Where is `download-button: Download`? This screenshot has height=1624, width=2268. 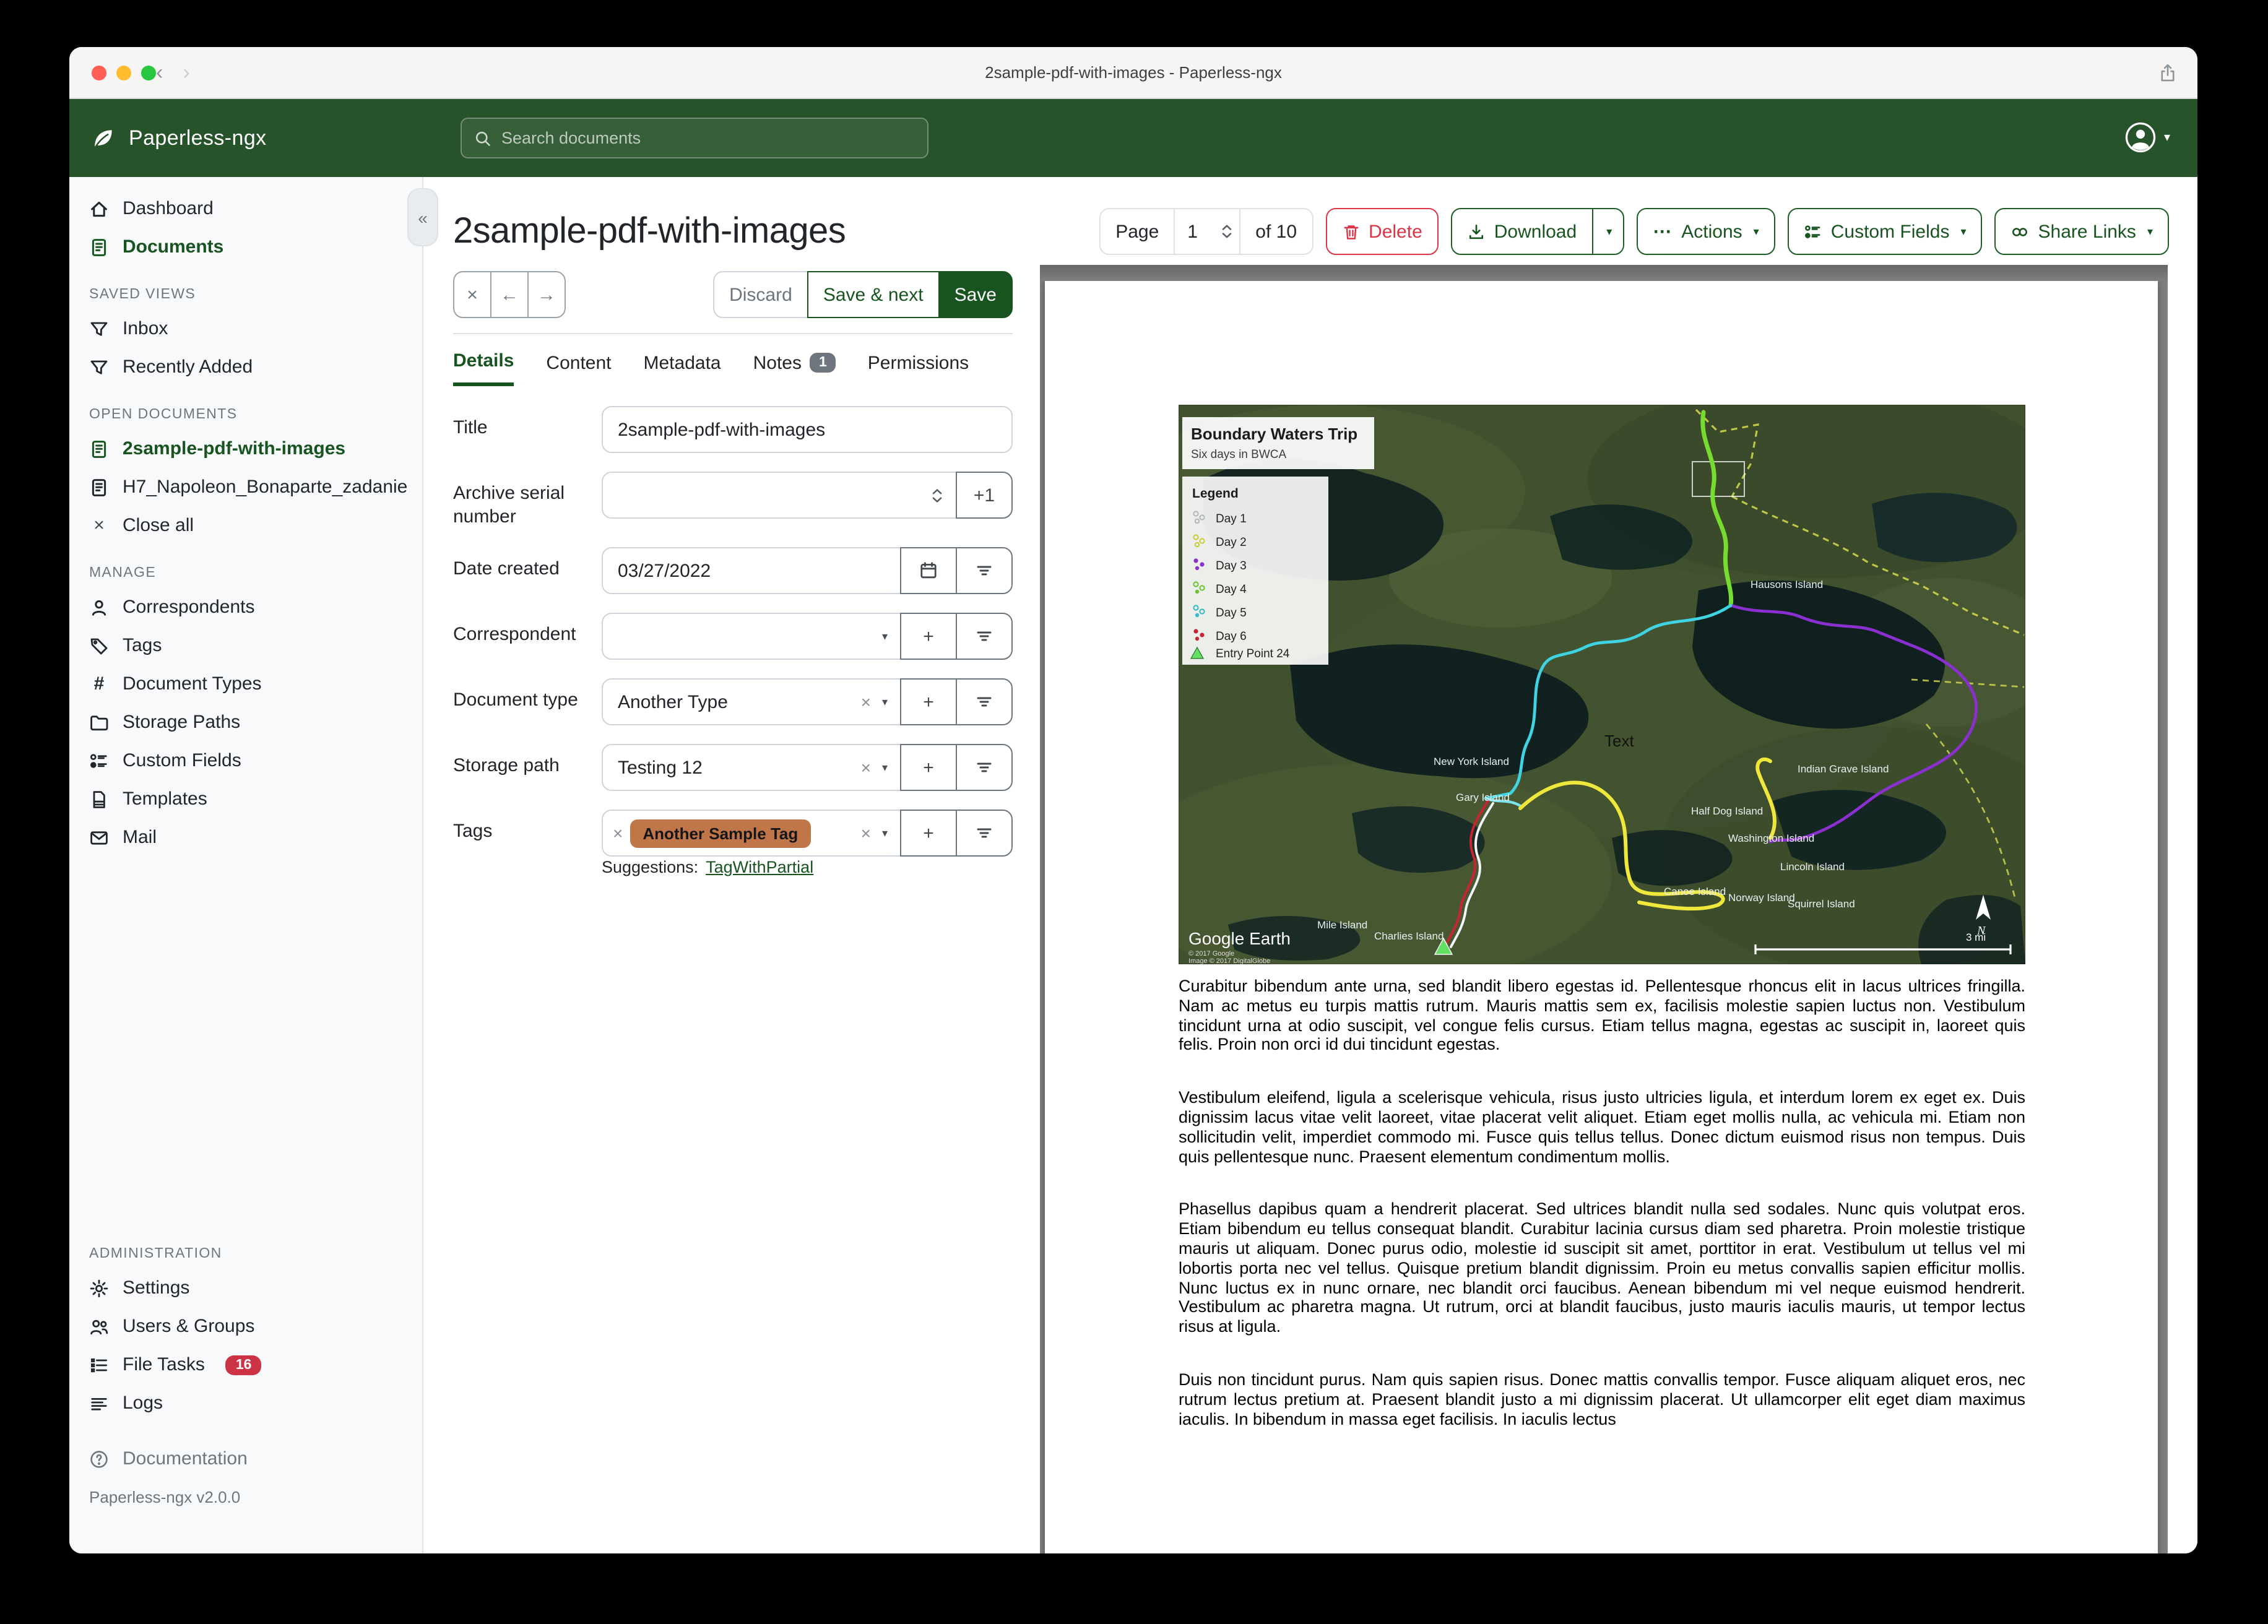 download-button: Download is located at coordinates (1521, 231).